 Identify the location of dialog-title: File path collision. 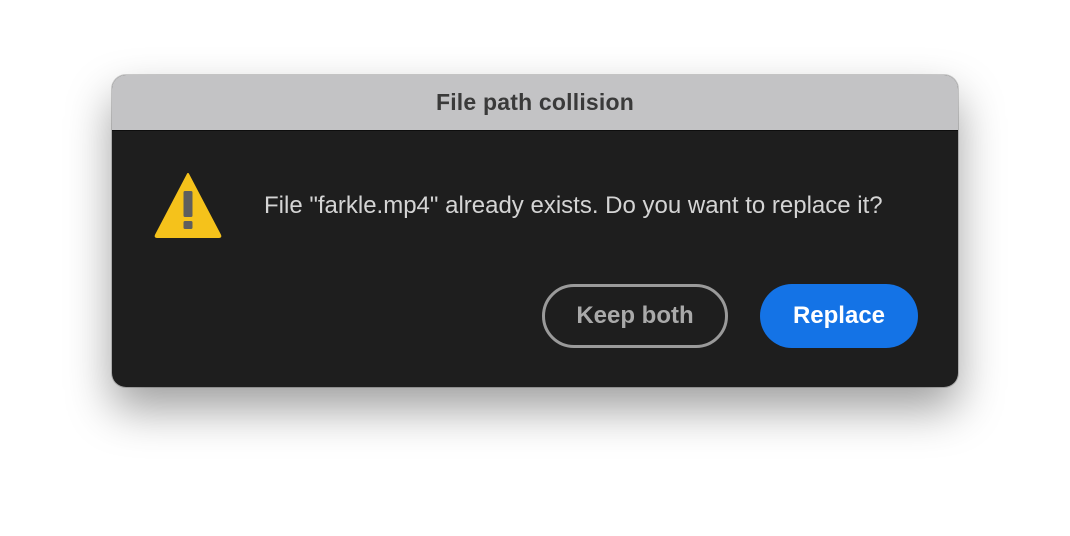
(535, 102).